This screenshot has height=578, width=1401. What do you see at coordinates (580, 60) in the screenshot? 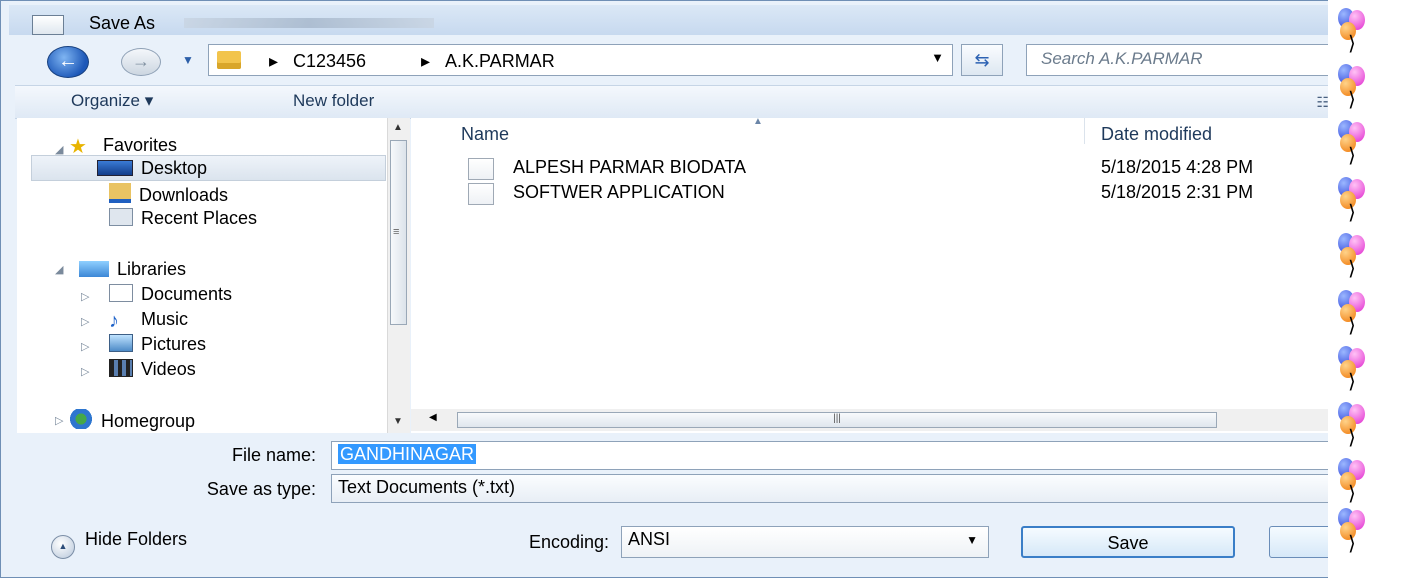
I see `address-bar: ▸ C123456 ▸ A.K.PARMAR ▼` at bounding box center [580, 60].